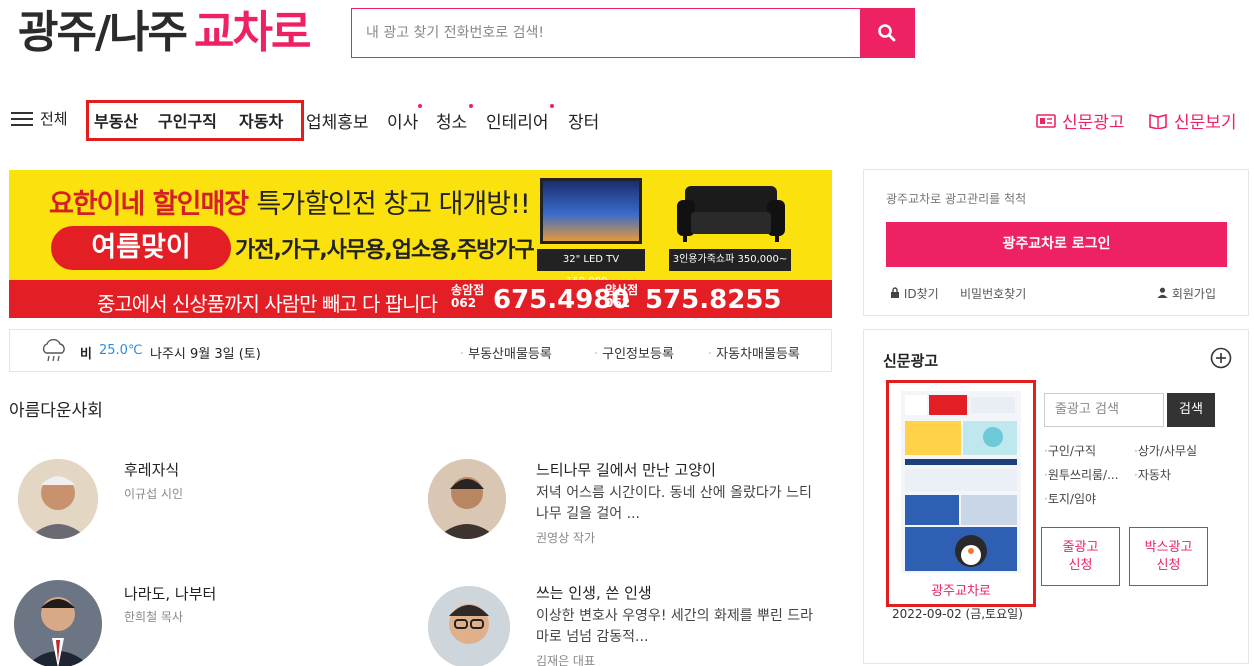 This screenshot has height=666, width=1254. What do you see at coordinates (911, 361) in the screenshot?
I see `panel-title: 신문광고` at bounding box center [911, 361].